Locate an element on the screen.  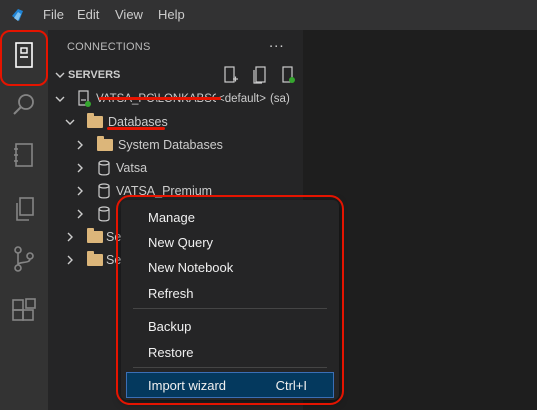
notebook-icon is located at coordinates (23, 155).